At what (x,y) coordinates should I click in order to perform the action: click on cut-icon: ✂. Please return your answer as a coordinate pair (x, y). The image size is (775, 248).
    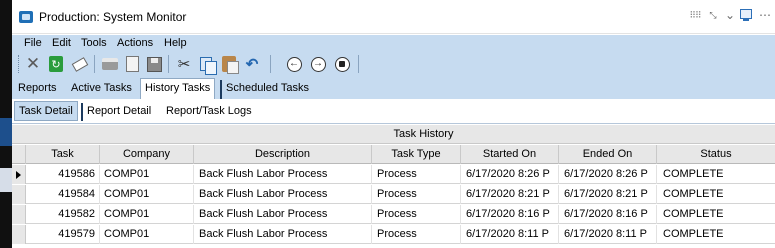
    Looking at the image, I should click on (184, 64).